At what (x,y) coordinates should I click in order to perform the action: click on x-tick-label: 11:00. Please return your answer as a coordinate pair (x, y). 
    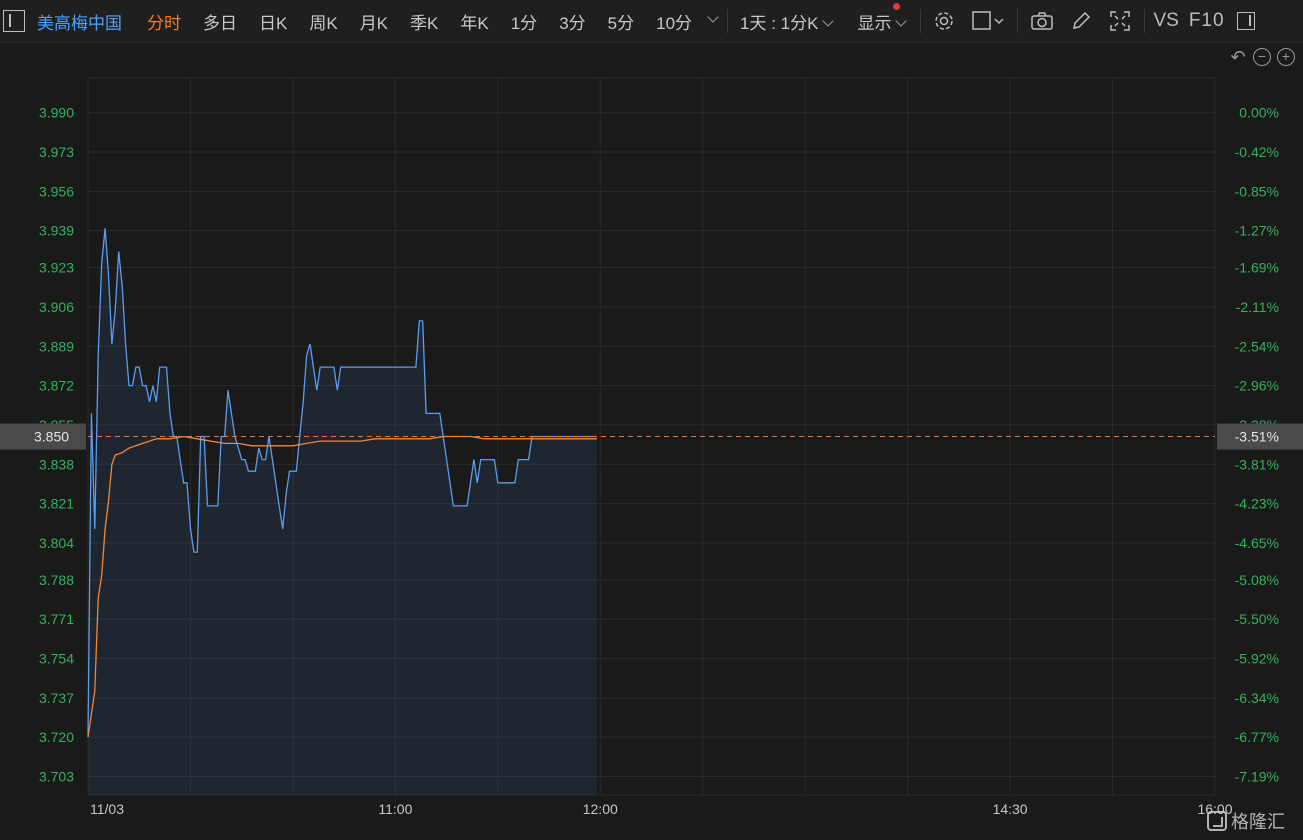
    Looking at the image, I should click on (395, 809).